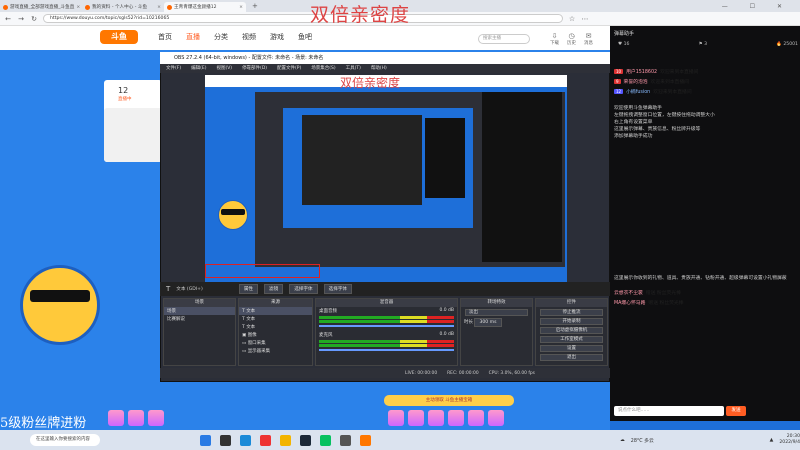 The width and height of the screenshot is (800, 450). Describe the element at coordinates (275, 303) in the screenshot. I see `sources-dock-title: 来源` at that location.